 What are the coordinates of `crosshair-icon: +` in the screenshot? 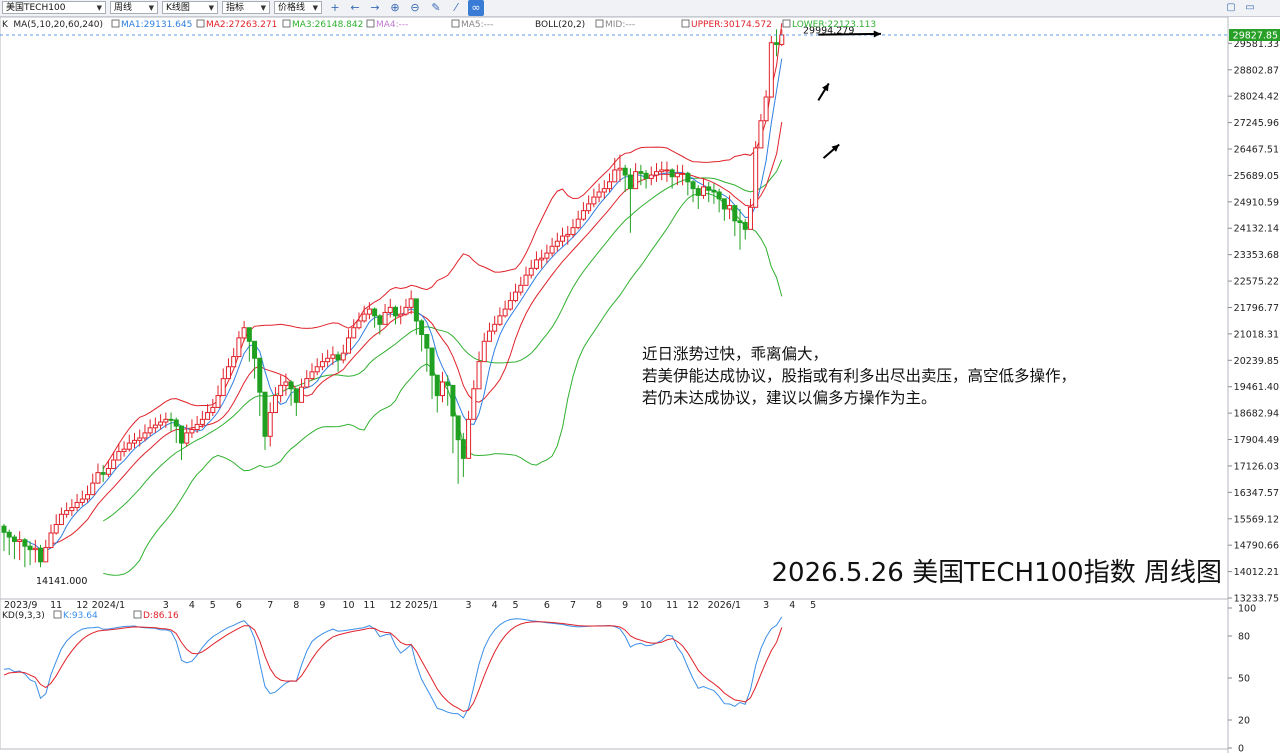 It's located at (335, 8).